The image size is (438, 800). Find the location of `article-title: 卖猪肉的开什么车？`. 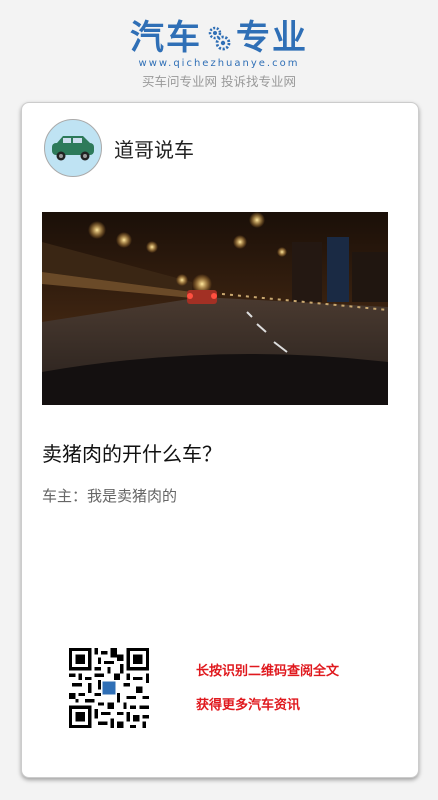

article-title: 卖猪肉的开什么车？ is located at coordinates (217, 452).